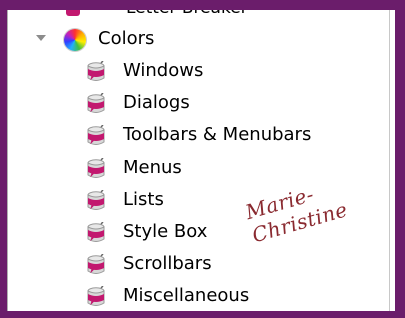 Image resolution: width=405 pixels, height=318 pixels. I want to click on tree-item-partial-label: Letter Breaker, so click(187, 14).